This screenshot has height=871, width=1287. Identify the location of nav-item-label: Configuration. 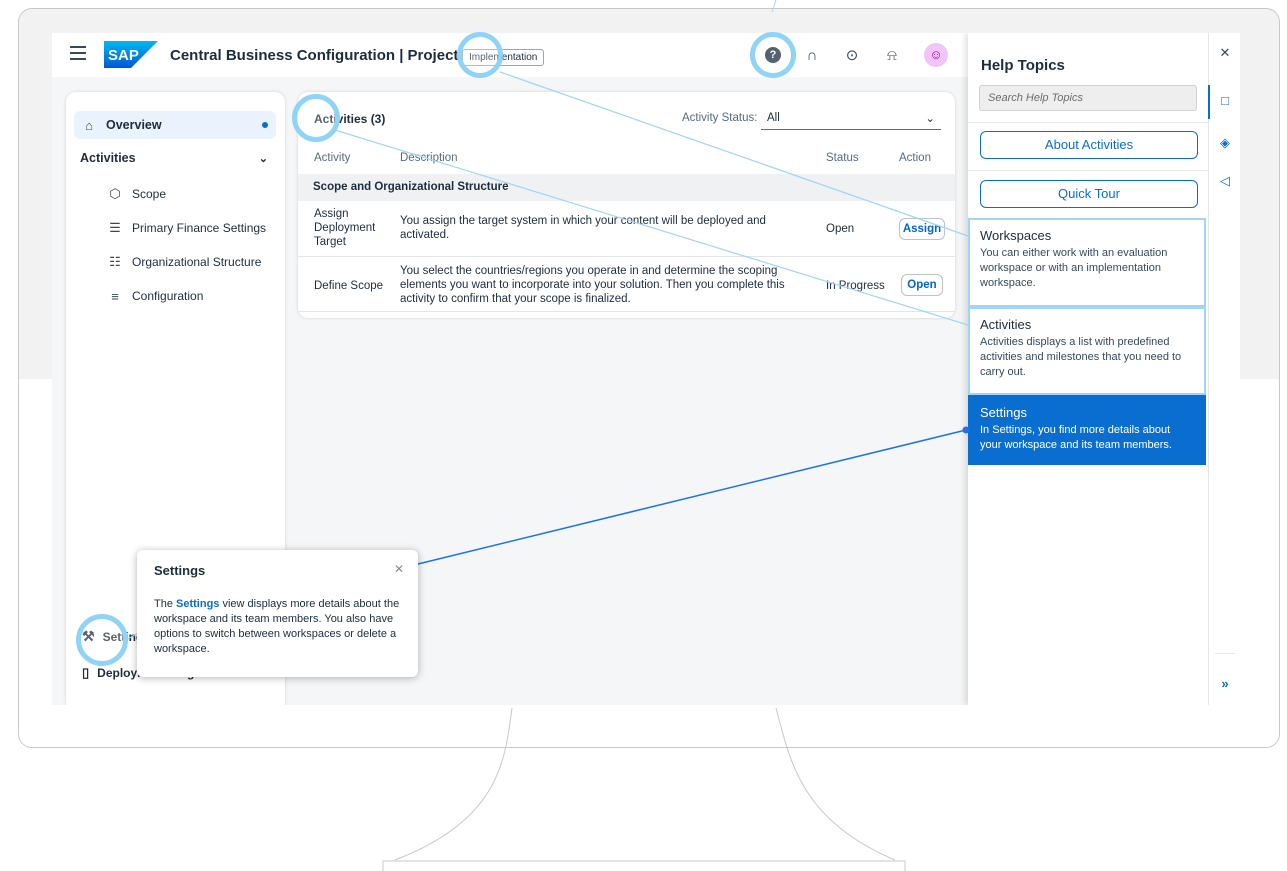
(168, 296).